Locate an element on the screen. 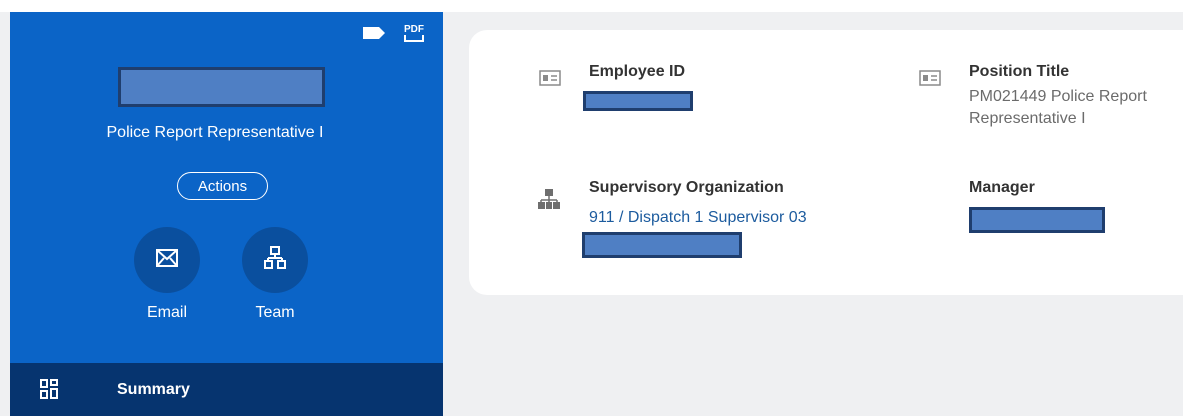 This screenshot has height=416, width=1183. summary-label: Summary is located at coordinates (153, 389).